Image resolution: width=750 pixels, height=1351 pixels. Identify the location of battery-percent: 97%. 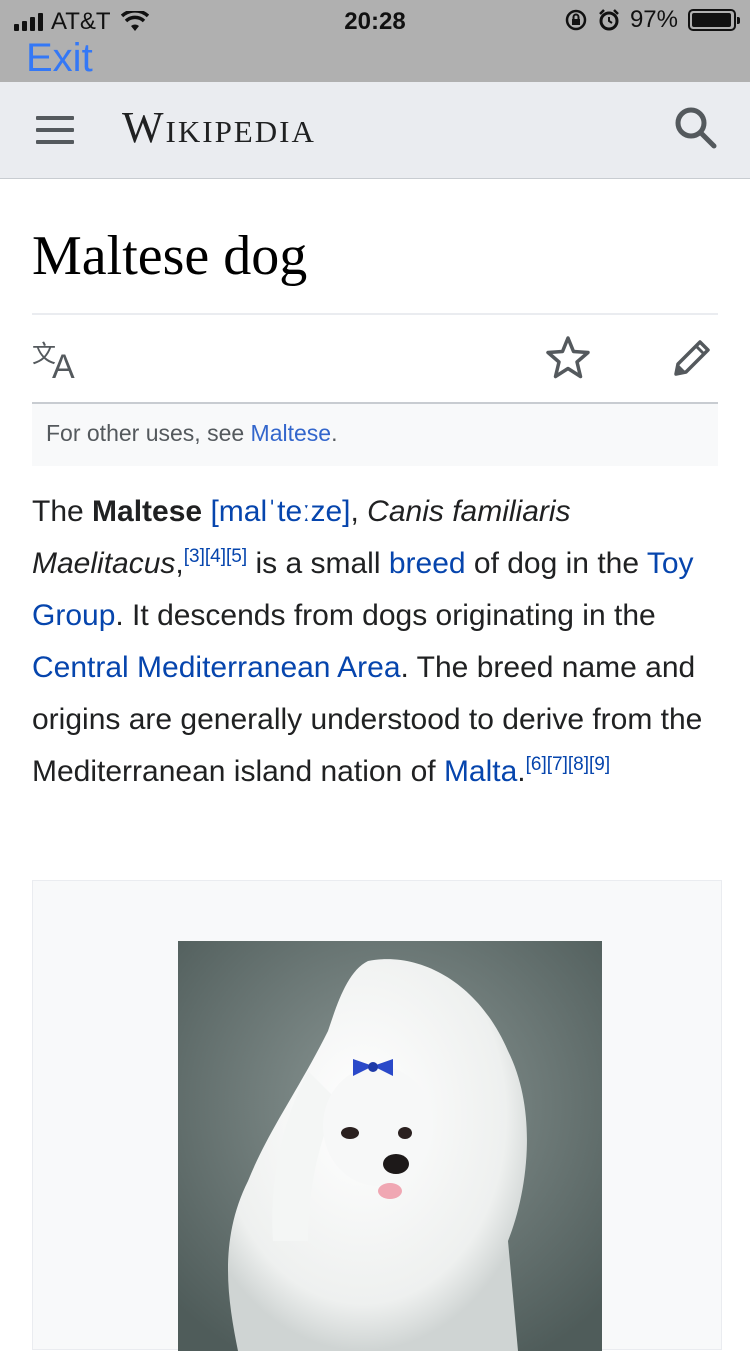
(653, 19).